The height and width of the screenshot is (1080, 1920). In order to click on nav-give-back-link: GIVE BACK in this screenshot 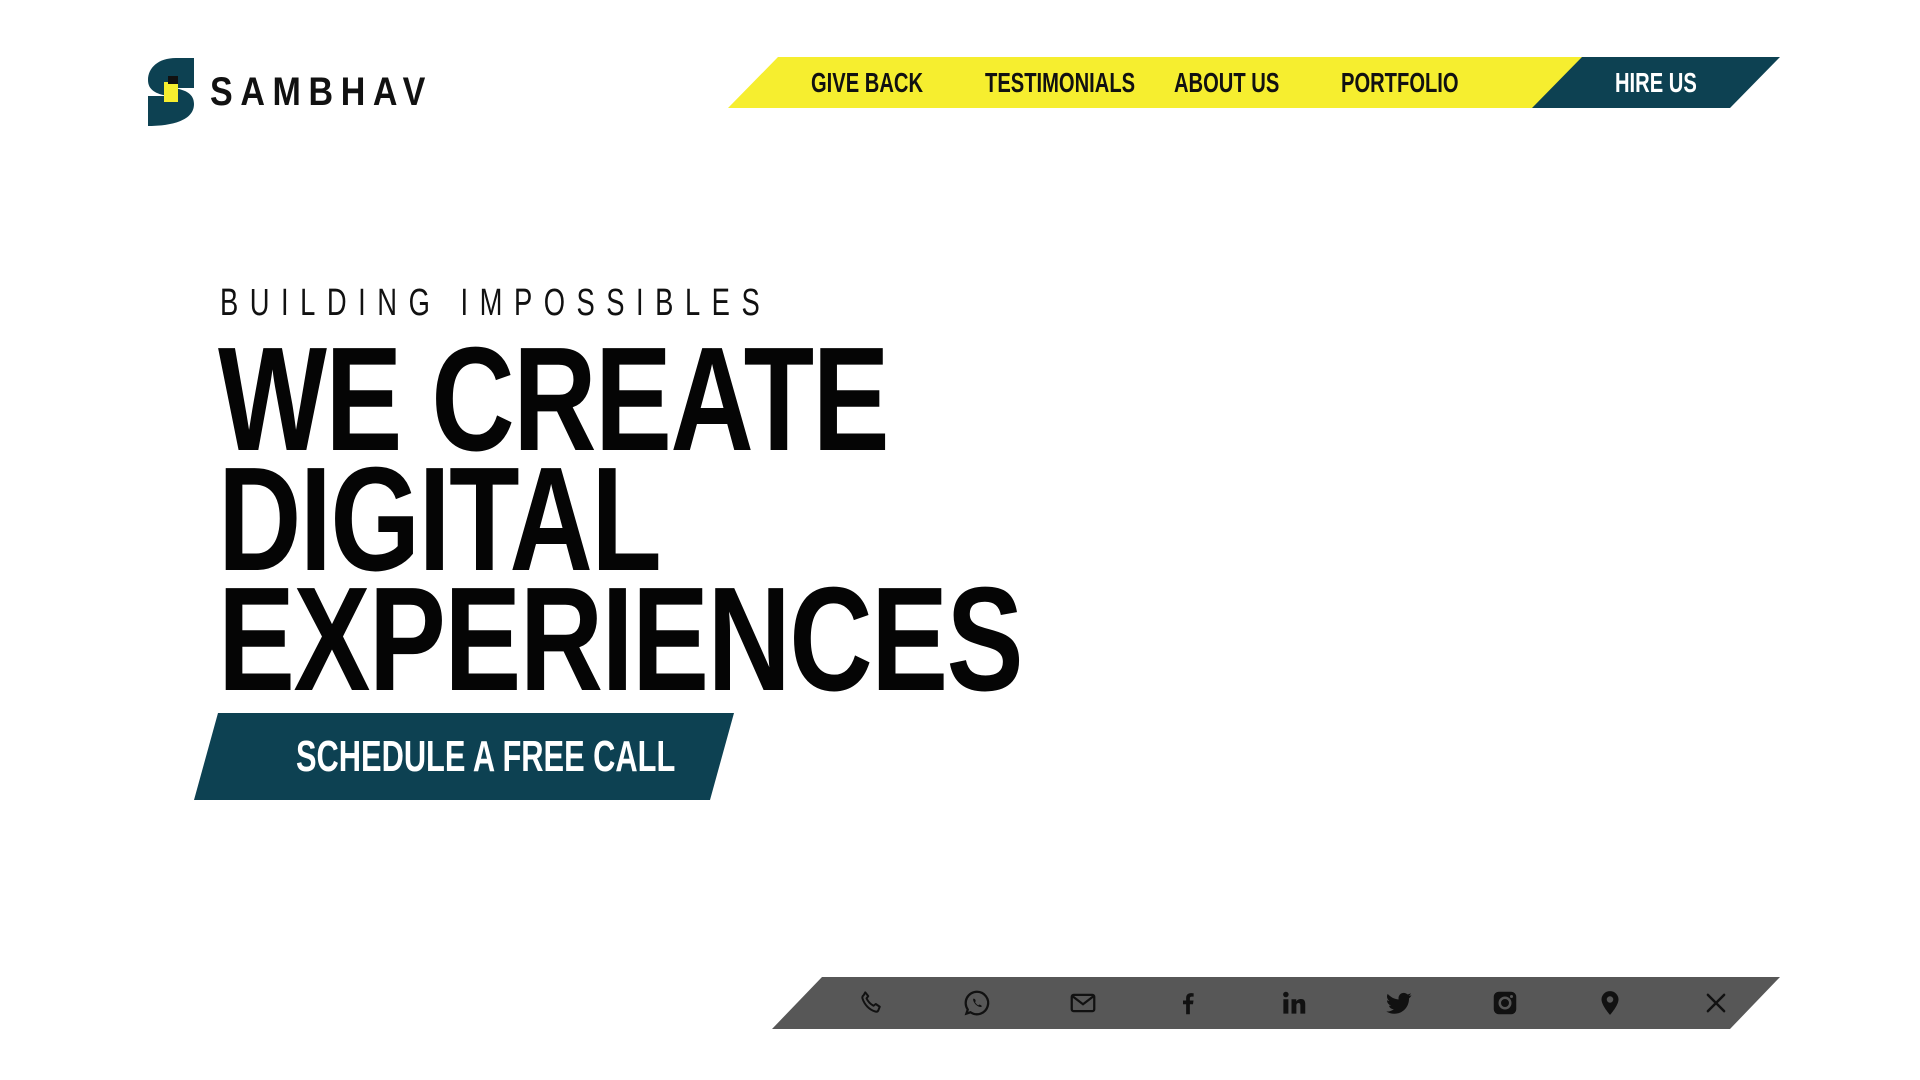, I will do `click(867, 82)`.